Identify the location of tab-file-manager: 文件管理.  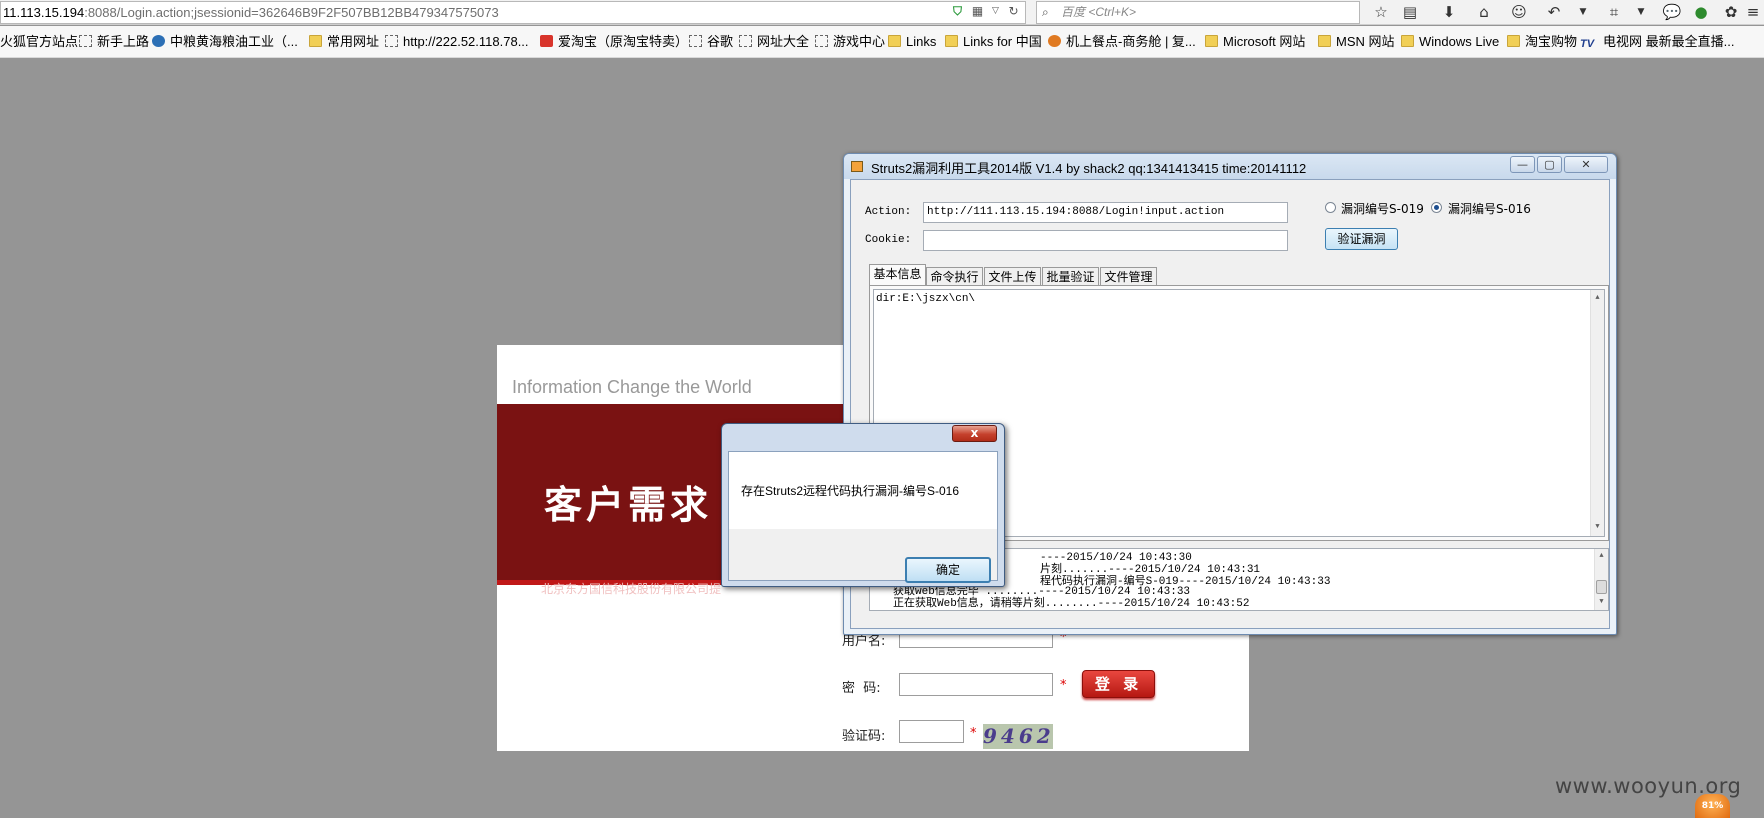
(1128, 277).